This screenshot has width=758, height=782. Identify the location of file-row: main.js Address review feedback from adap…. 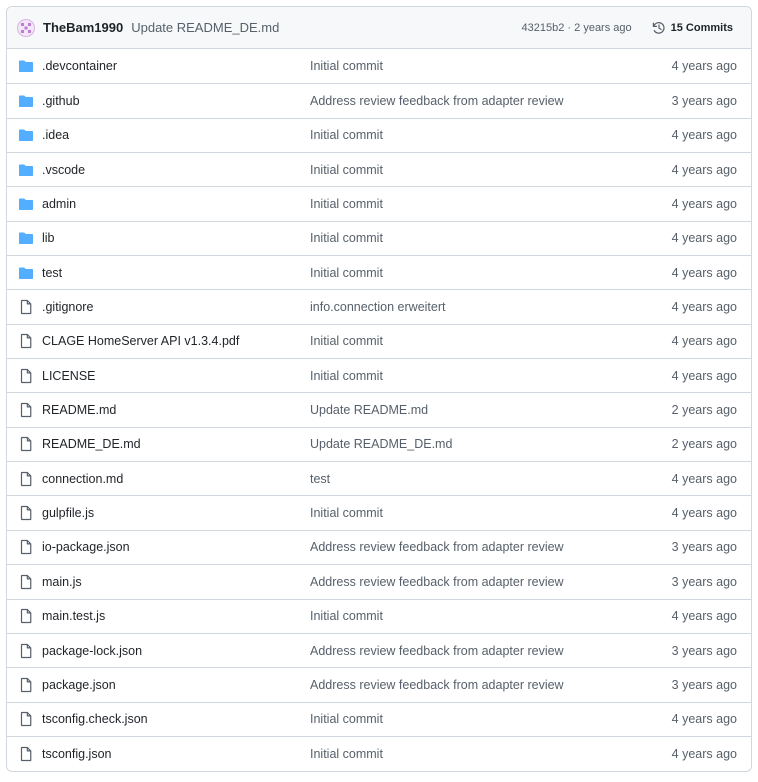
(379, 581).